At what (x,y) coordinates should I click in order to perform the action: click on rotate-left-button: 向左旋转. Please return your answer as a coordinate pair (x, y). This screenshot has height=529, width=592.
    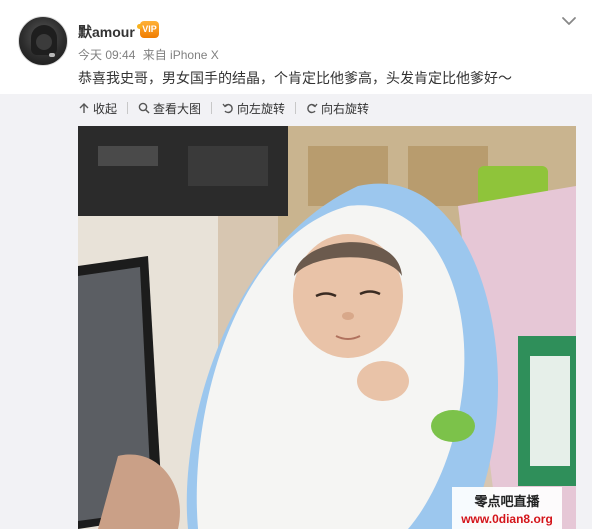
    Looking at the image, I should click on (253, 108).